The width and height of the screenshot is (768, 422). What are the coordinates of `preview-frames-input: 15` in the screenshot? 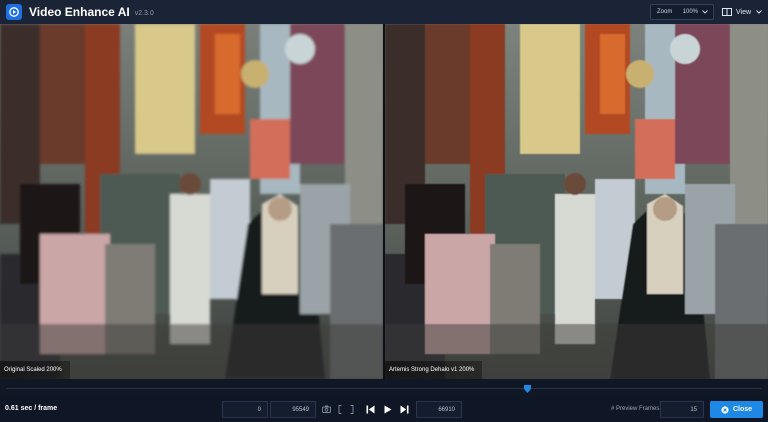 It's located at (682, 409).